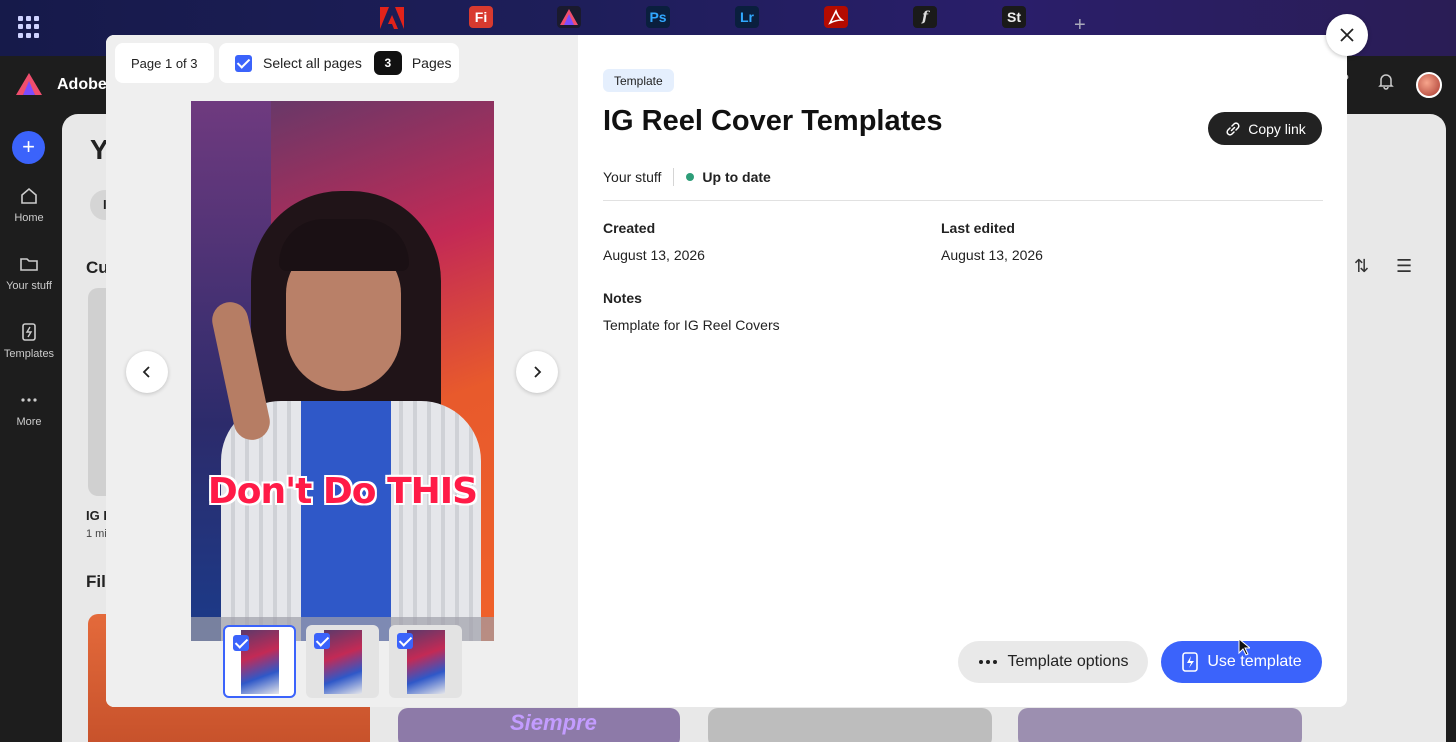 Image resolution: width=1456 pixels, height=742 pixels. I want to click on avatar, so click(1429, 85).